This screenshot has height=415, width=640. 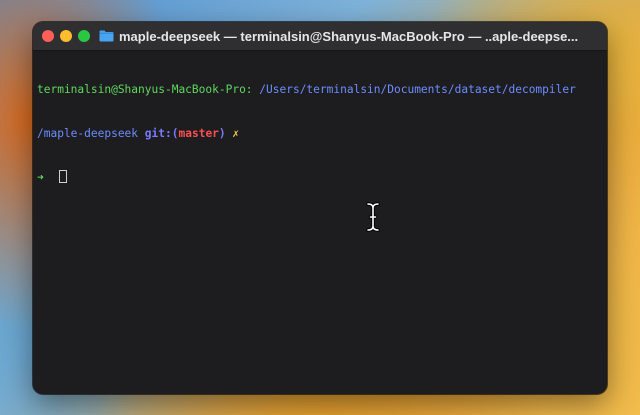 What do you see at coordinates (84, 36) in the screenshot?
I see `zoom-button` at bounding box center [84, 36].